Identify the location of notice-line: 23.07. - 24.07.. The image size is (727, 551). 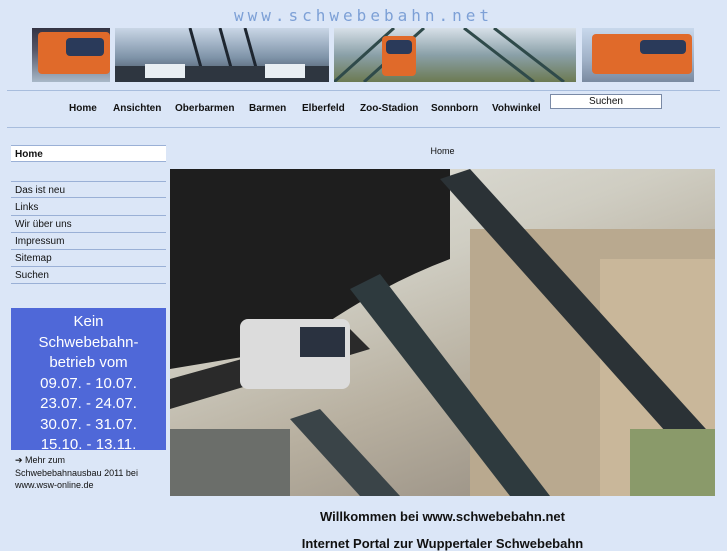
(88, 403).